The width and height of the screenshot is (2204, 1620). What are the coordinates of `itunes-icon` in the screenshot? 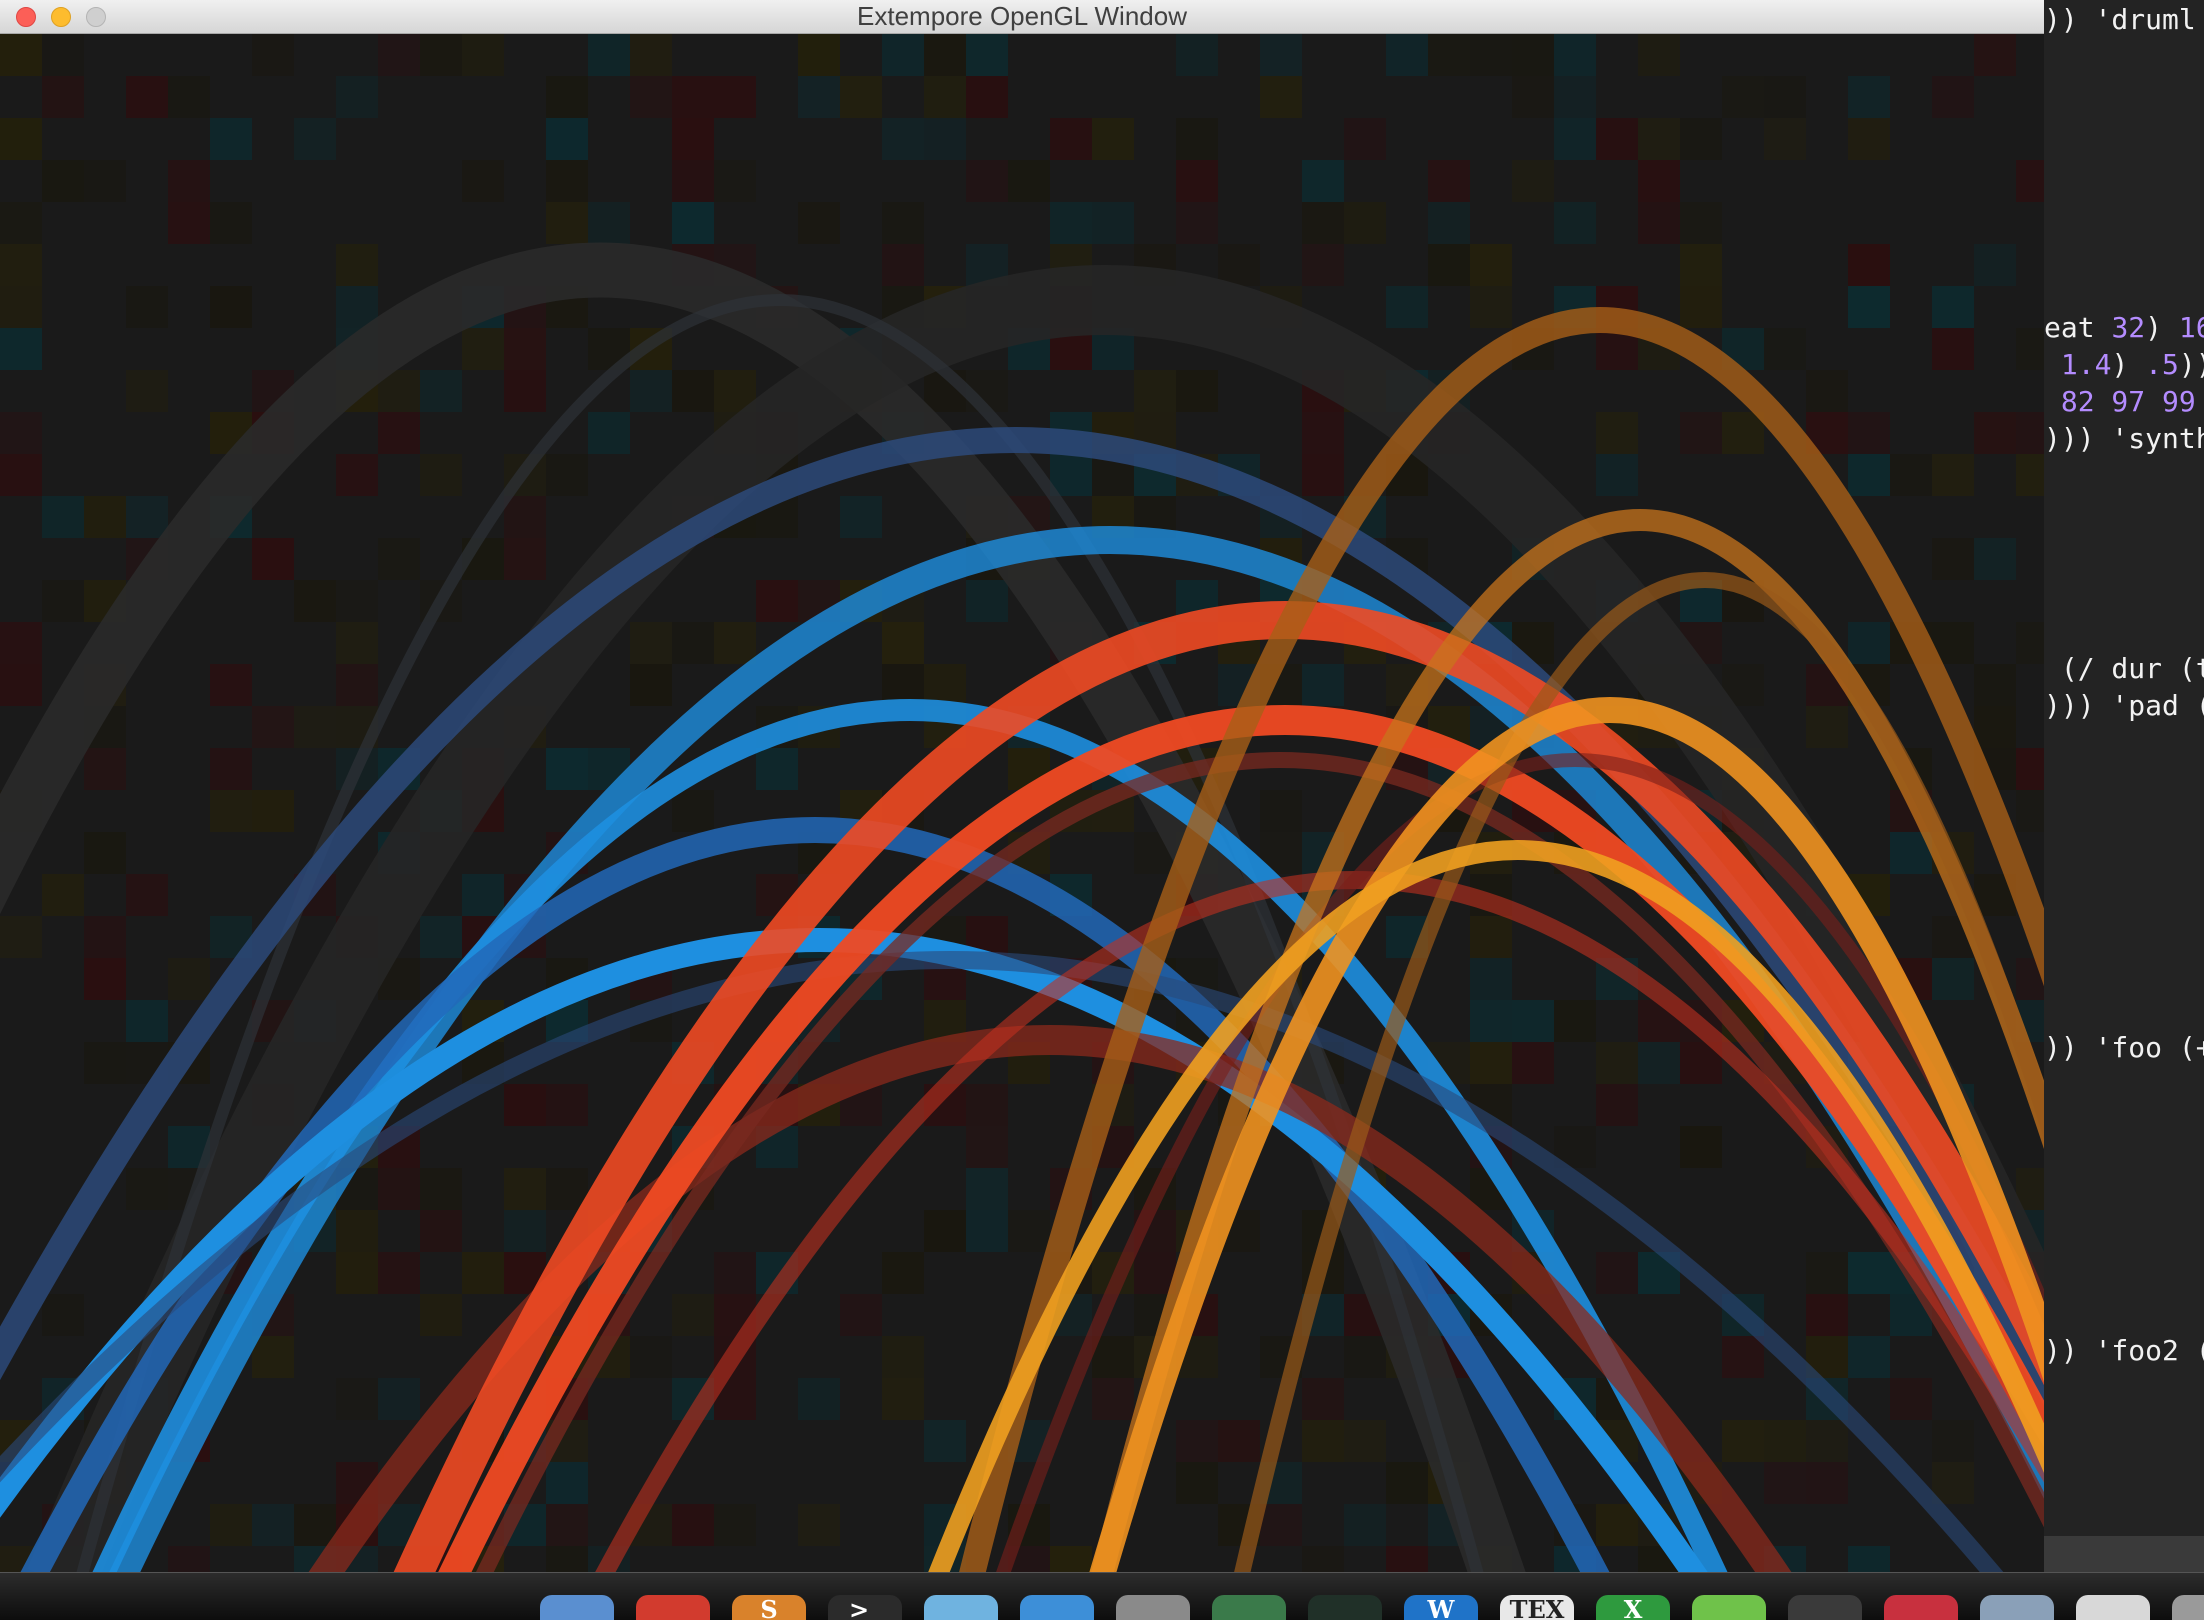 It's located at (961, 1607).